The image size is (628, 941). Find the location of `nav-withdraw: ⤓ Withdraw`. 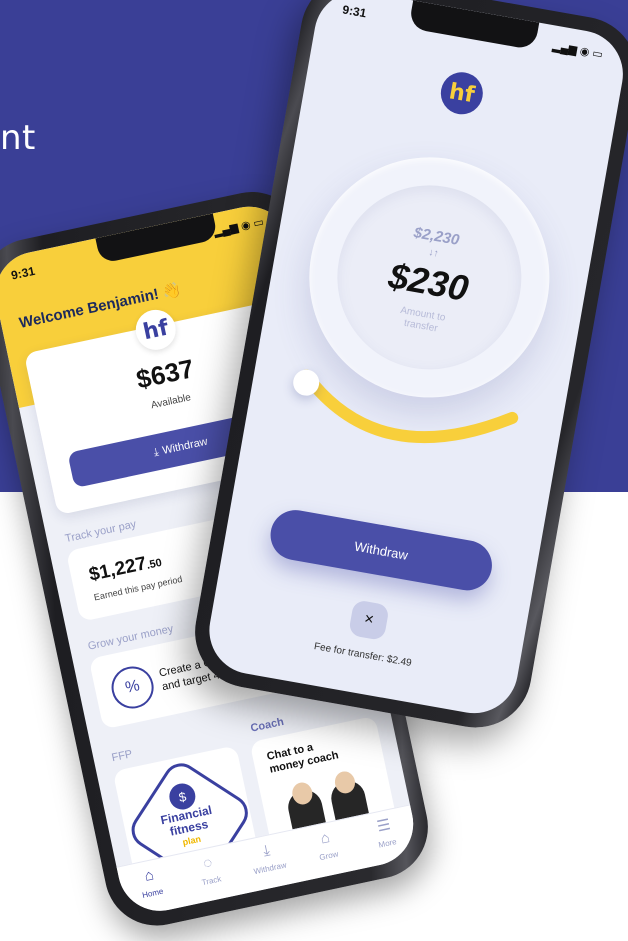

nav-withdraw: ⤓ Withdraw is located at coordinates (267, 857).